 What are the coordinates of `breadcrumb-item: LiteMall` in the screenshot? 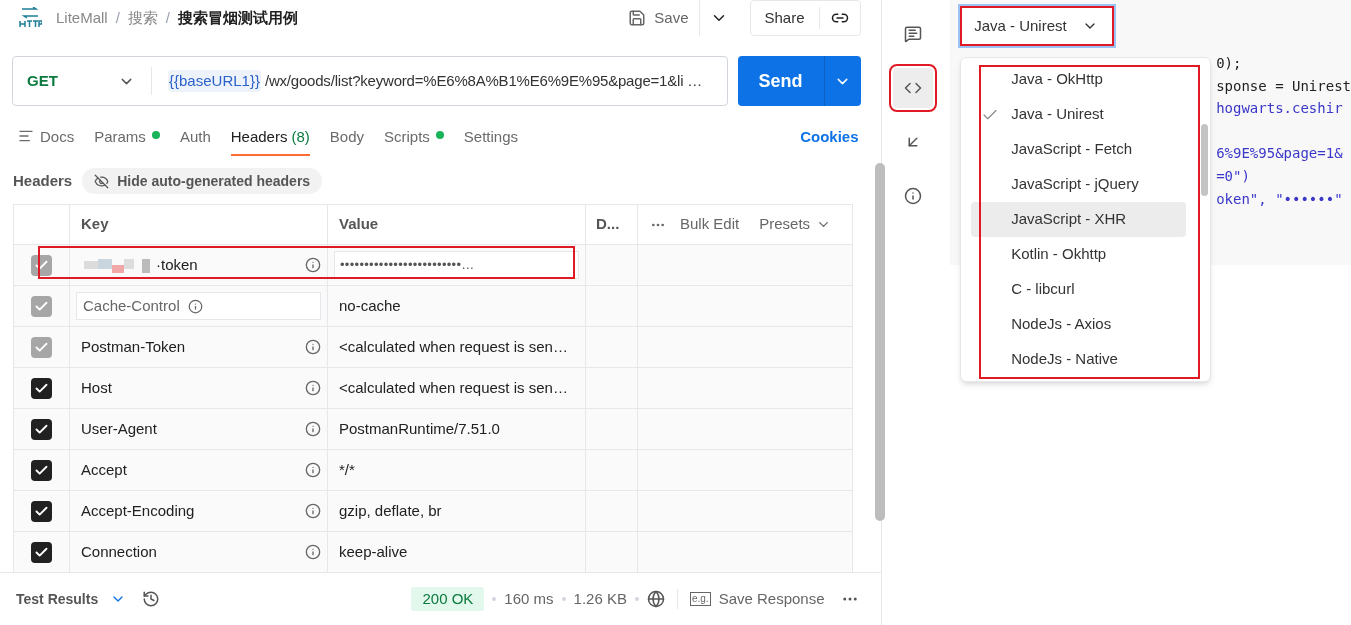 It's located at (82, 18).